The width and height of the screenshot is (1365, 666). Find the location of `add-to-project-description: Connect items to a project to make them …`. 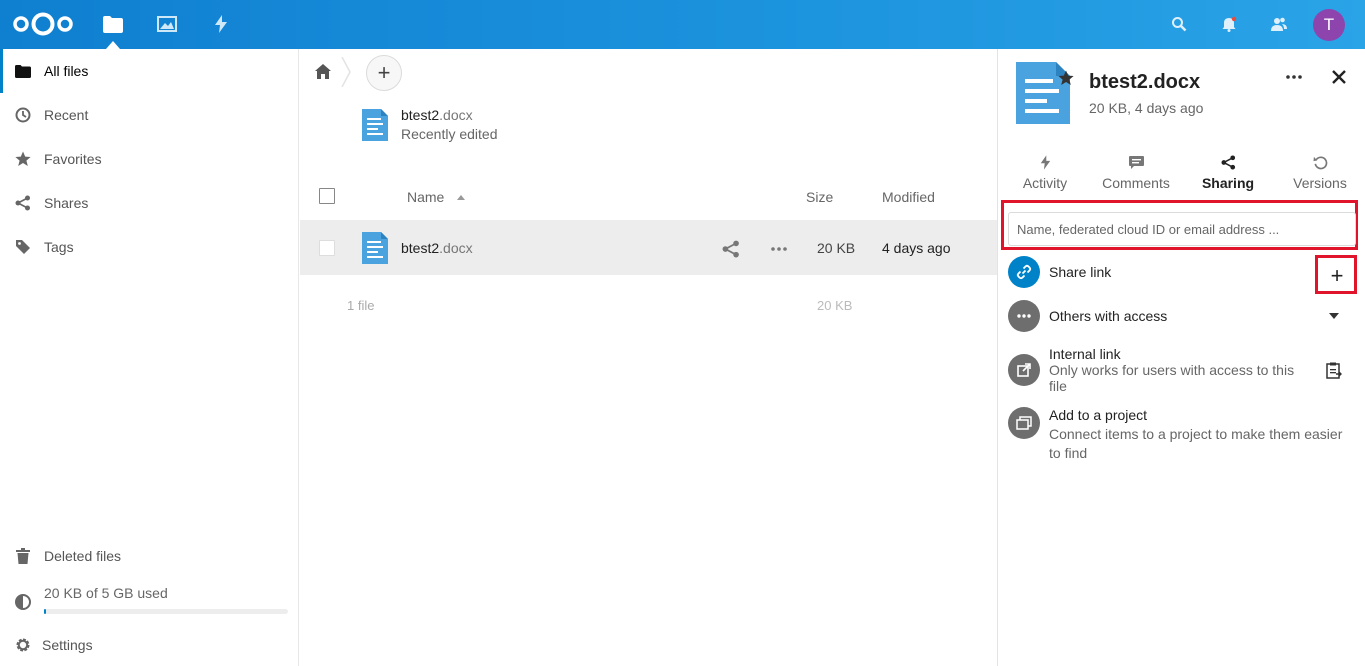

add-to-project-description: Connect items to a project to make them … is located at coordinates (1196, 443).